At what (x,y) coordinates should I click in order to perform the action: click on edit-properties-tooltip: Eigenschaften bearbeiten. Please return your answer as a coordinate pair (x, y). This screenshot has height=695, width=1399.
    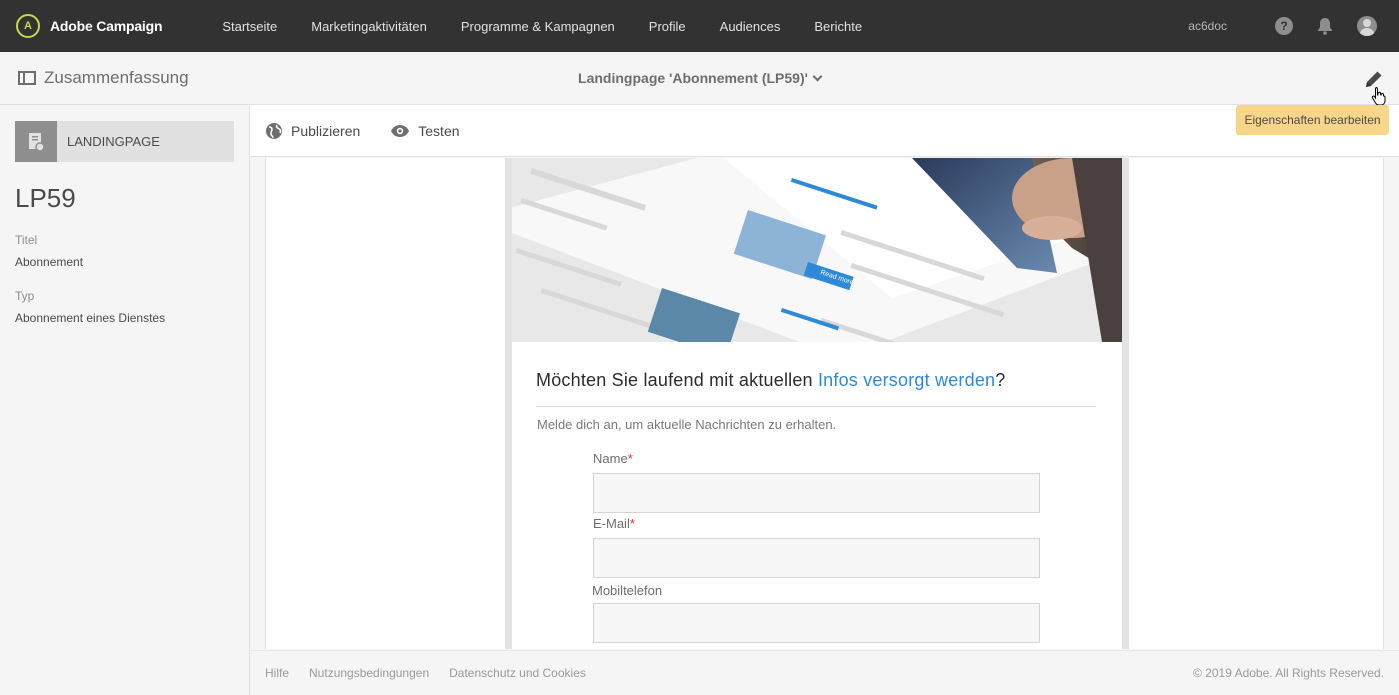
    Looking at the image, I should click on (1312, 120).